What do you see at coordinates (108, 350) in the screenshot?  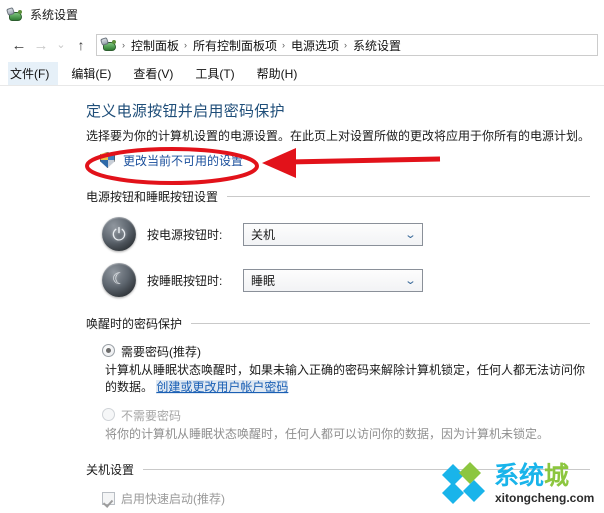 I see `require-password-radio` at bounding box center [108, 350].